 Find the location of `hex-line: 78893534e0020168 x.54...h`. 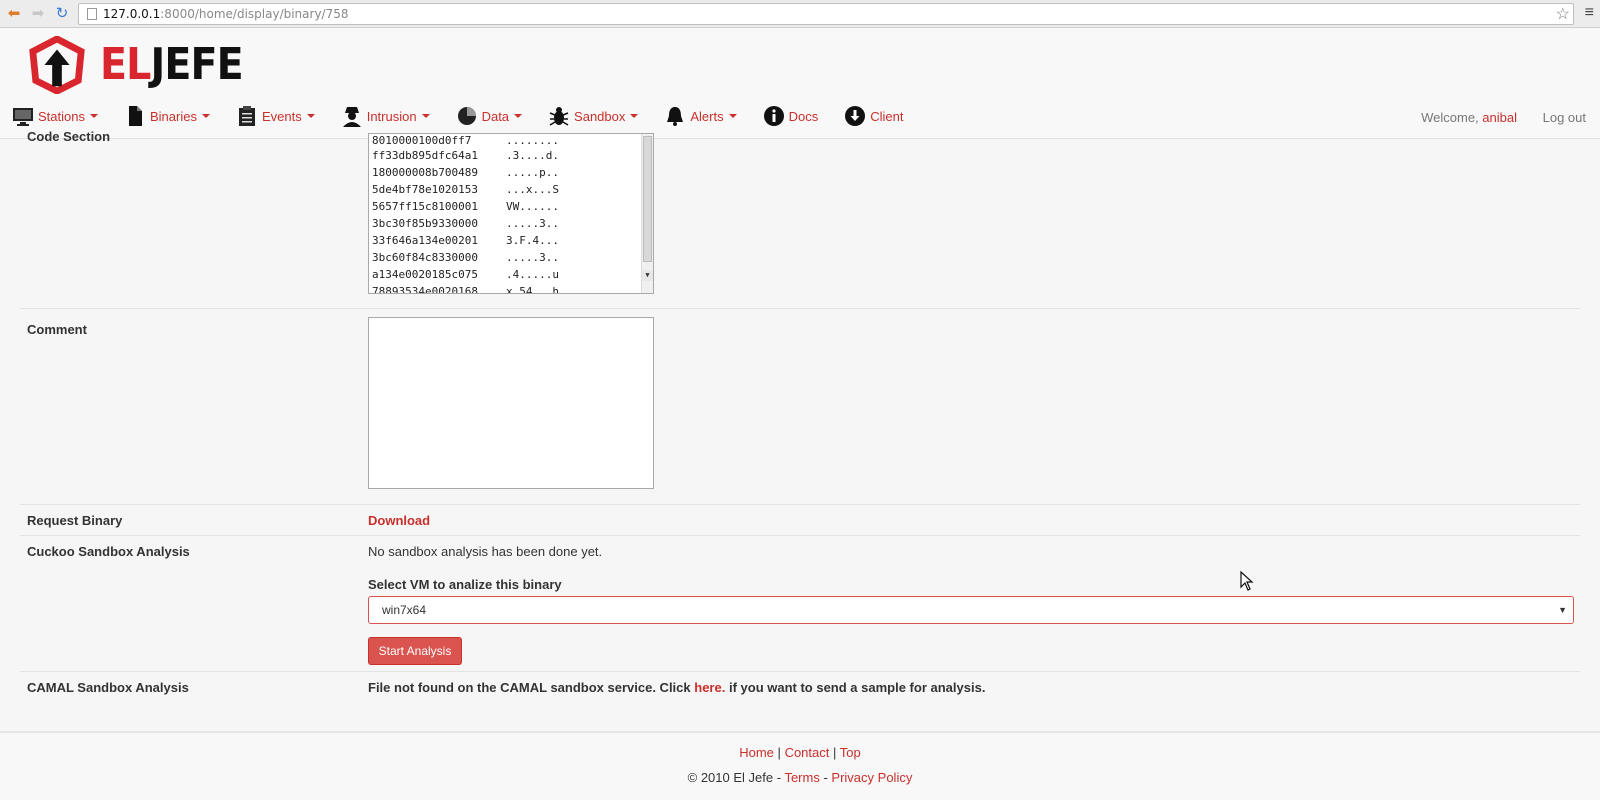

hex-line: 78893534e0020168 x.54...h is located at coordinates (465, 289).